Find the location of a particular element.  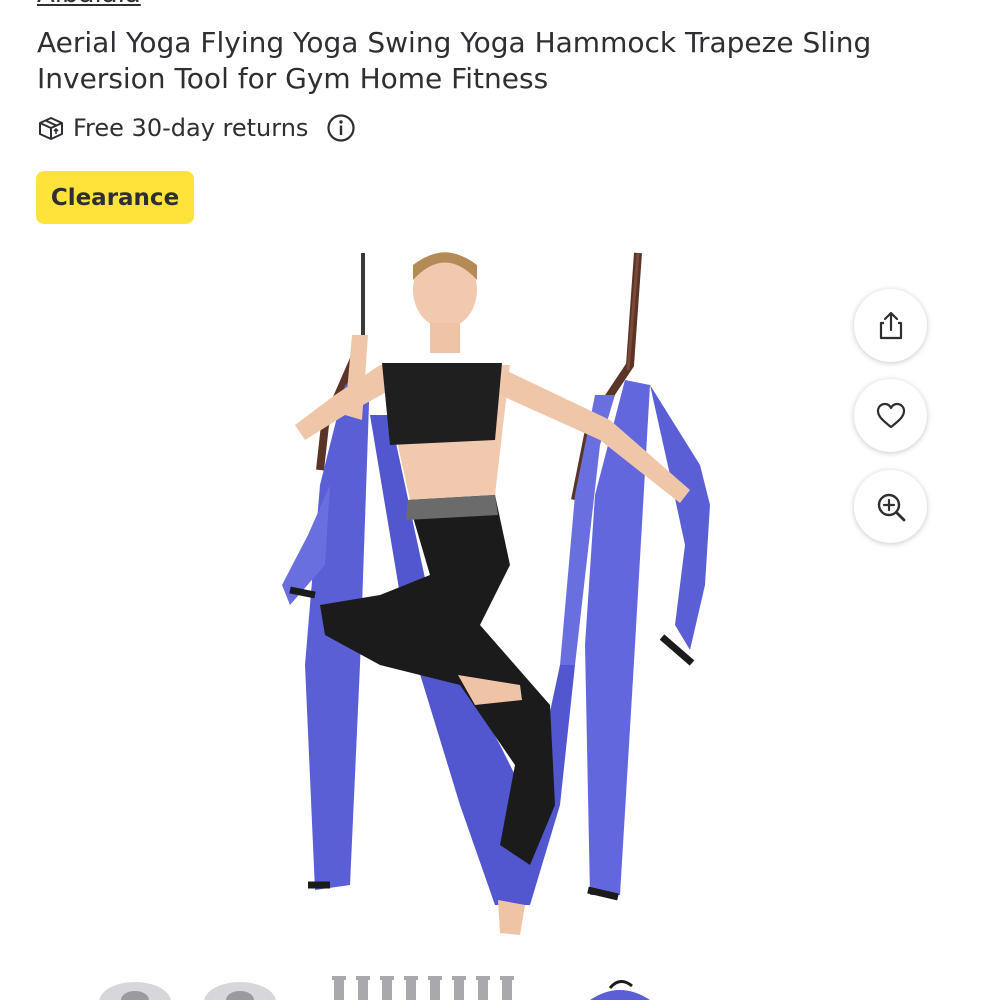

thumbnail-bag is located at coordinates (620, 985).